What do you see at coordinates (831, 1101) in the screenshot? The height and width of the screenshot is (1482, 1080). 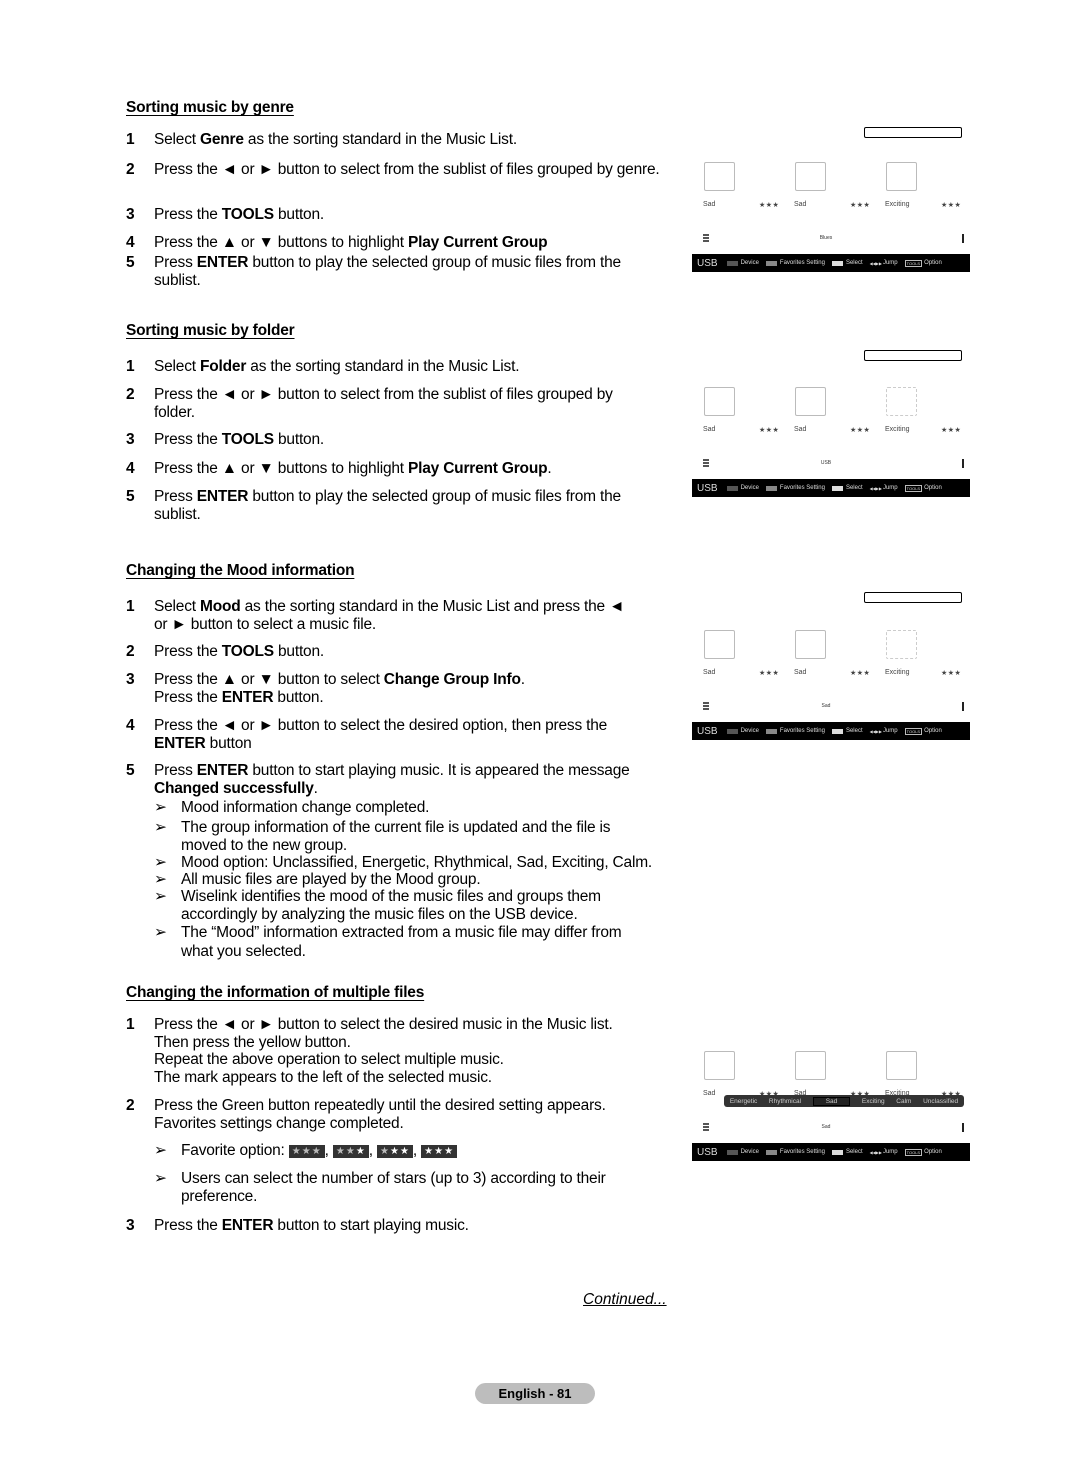 I see `mood-option-sad: Sad` at bounding box center [831, 1101].